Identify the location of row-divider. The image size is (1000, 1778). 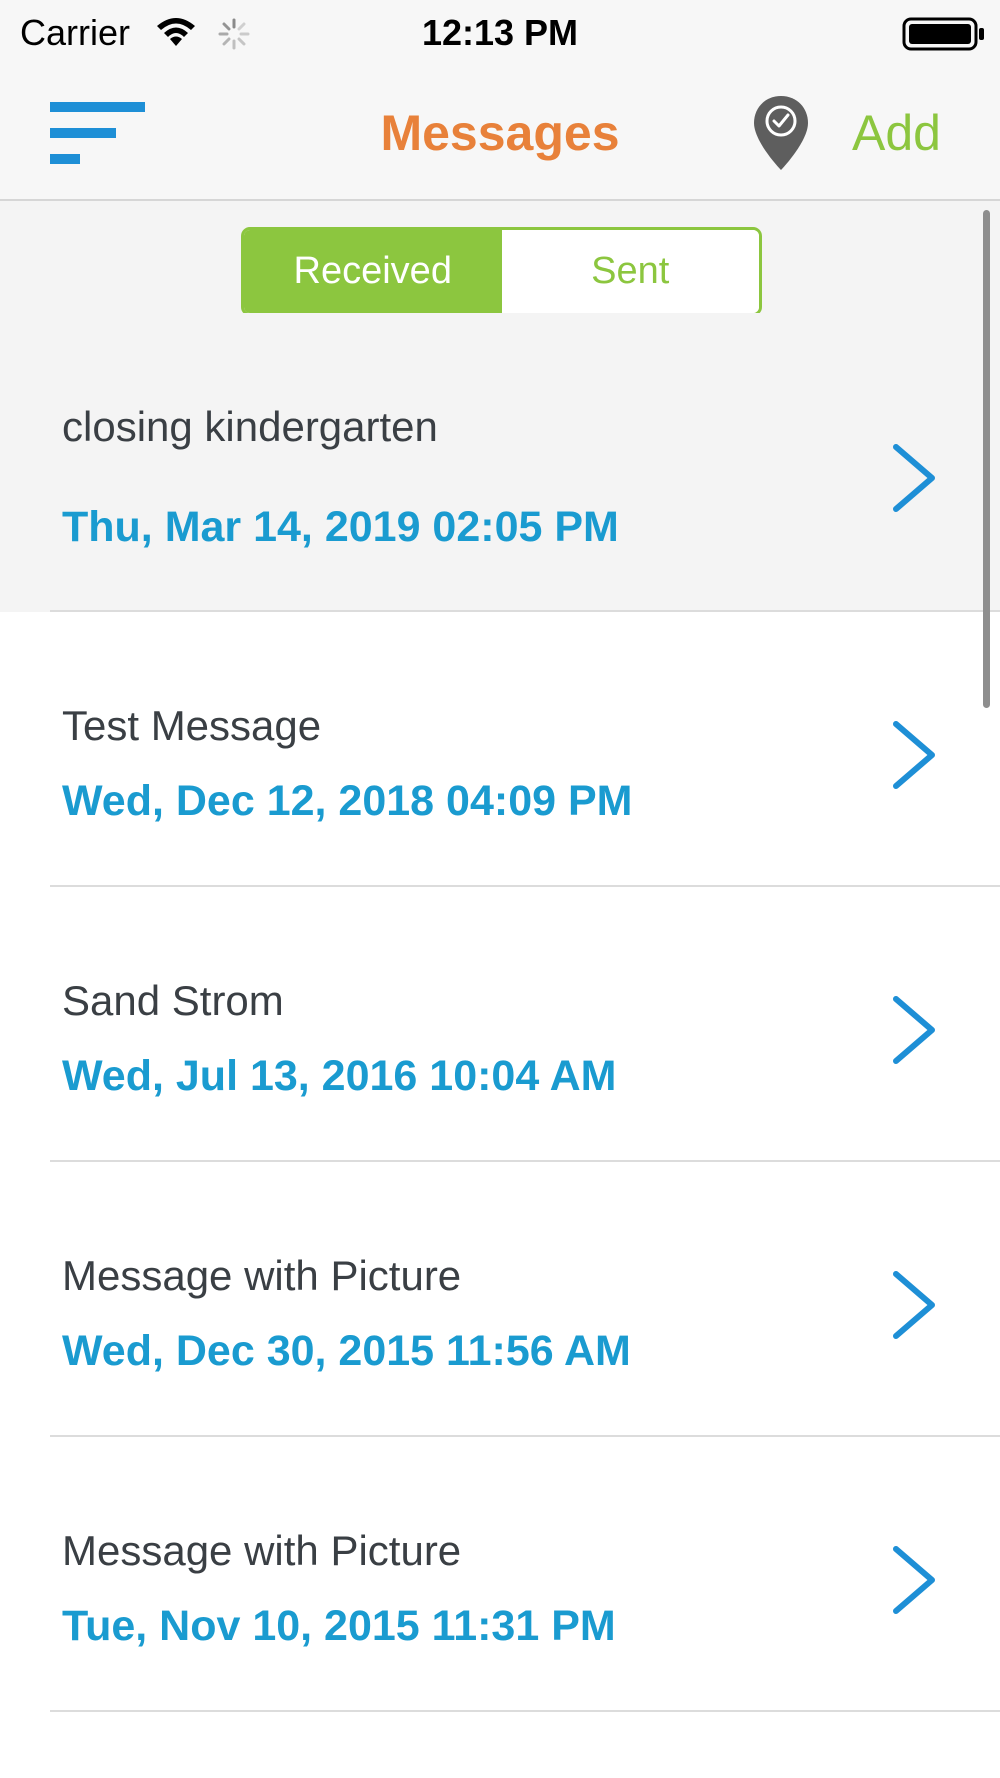
(525, 1711).